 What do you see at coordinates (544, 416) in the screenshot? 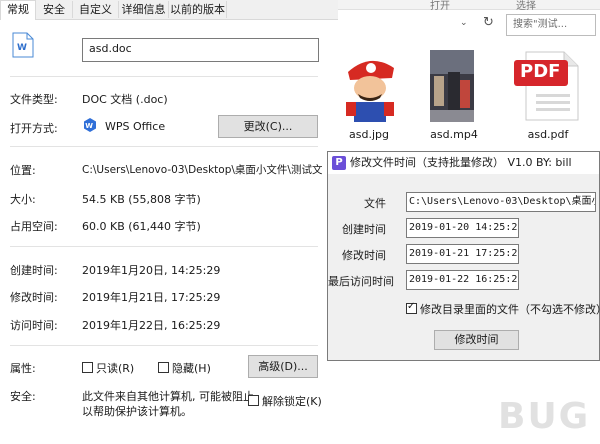
I see `watermark: BUG` at bounding box center [544, 416].